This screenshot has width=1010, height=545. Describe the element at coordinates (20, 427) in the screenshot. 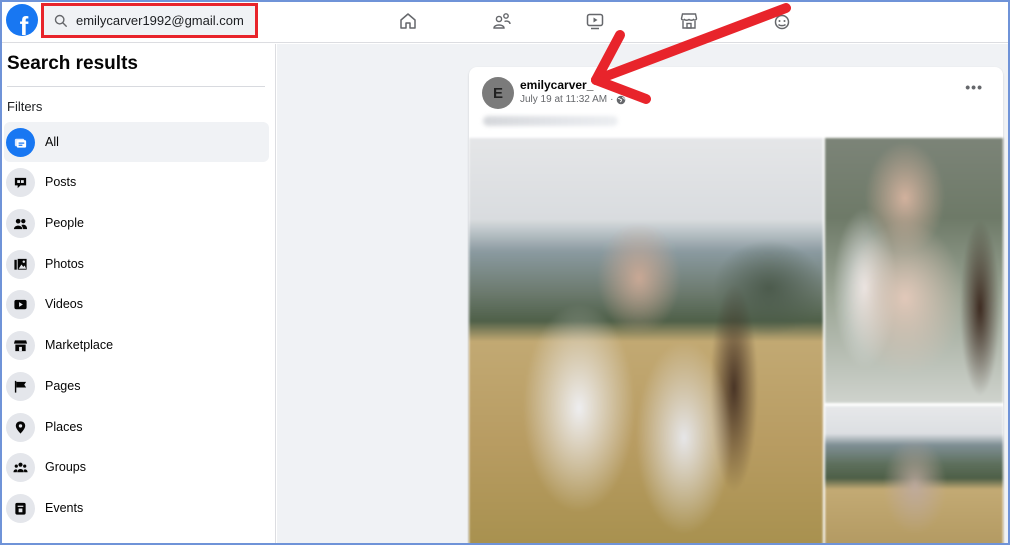

I see `location-pin-icon` at that location.